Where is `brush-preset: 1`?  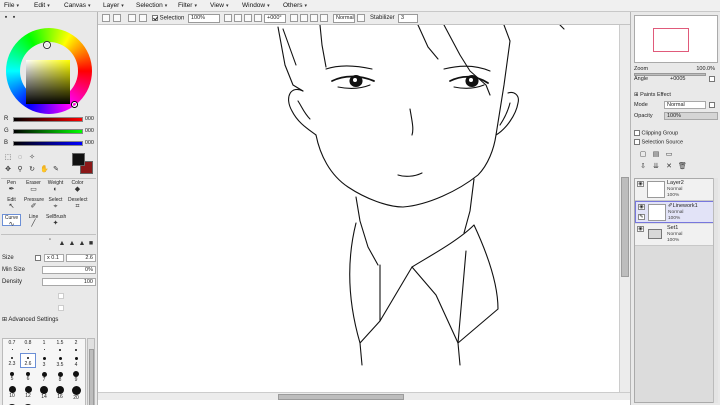
brush-preset: 1 is located at coordinates (44, 347).